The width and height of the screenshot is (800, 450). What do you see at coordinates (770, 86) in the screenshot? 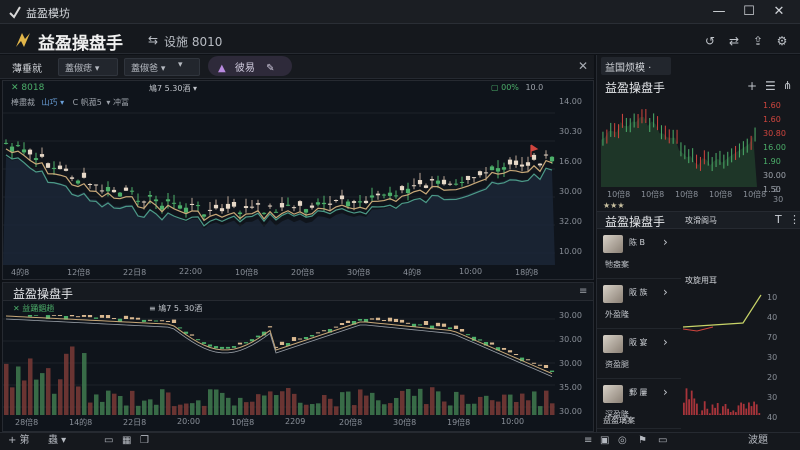
I see `list-view-icon: ☰` at bounding box center [770, 86].